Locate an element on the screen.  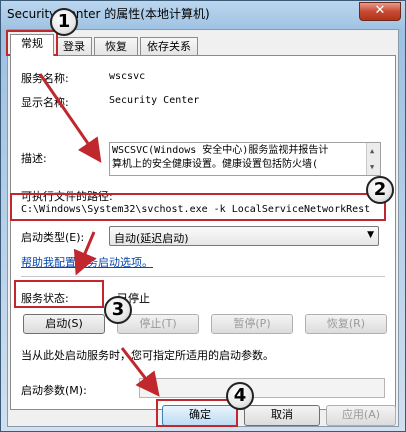
startup-type-label: 启动类型(E): is located at coordinates (53, 237).